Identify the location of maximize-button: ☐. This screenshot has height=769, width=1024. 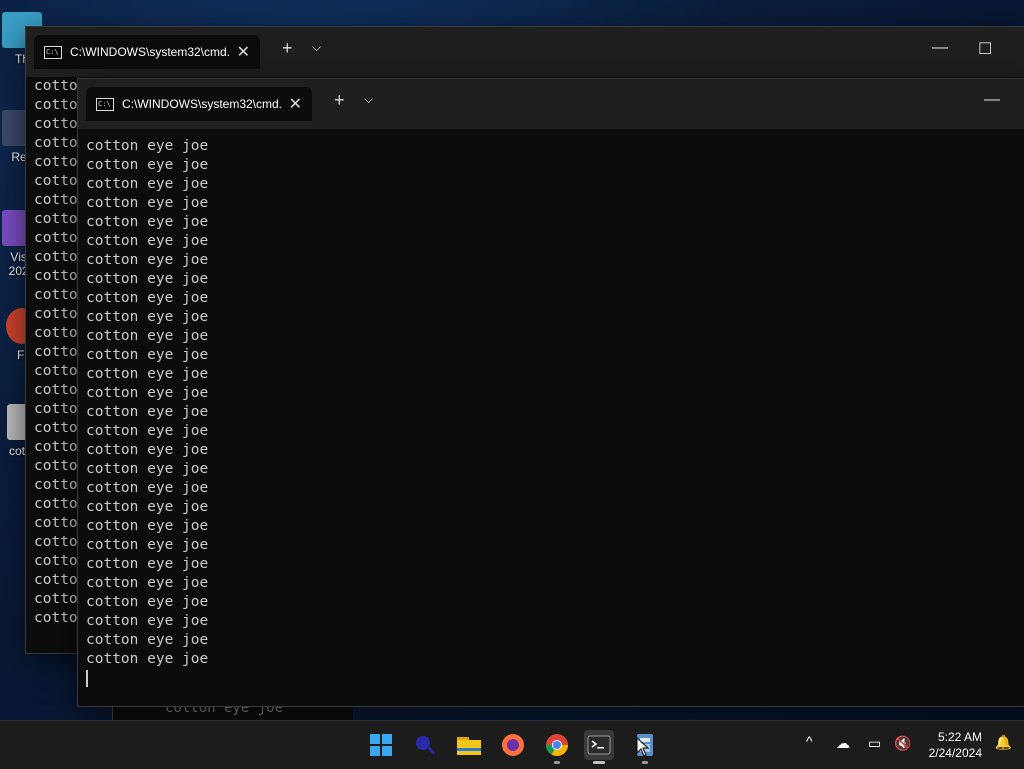
(985, 49).